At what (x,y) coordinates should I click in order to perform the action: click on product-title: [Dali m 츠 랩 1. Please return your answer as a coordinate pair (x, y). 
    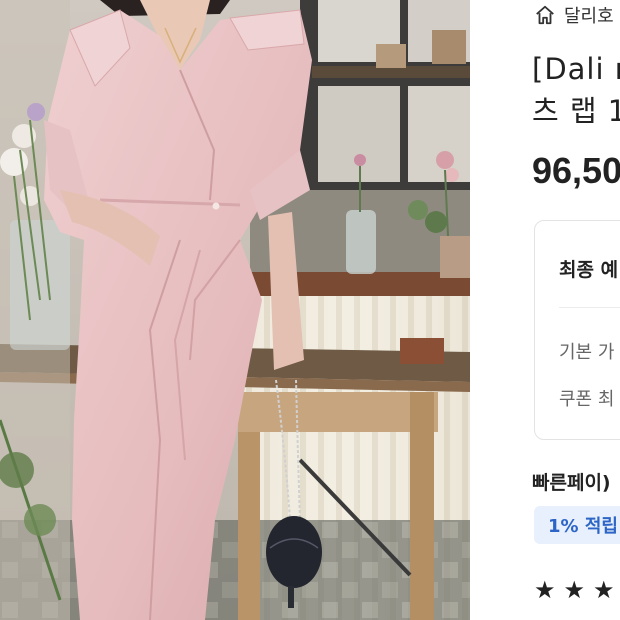
    Looking at the image, I should click on (576, 90).